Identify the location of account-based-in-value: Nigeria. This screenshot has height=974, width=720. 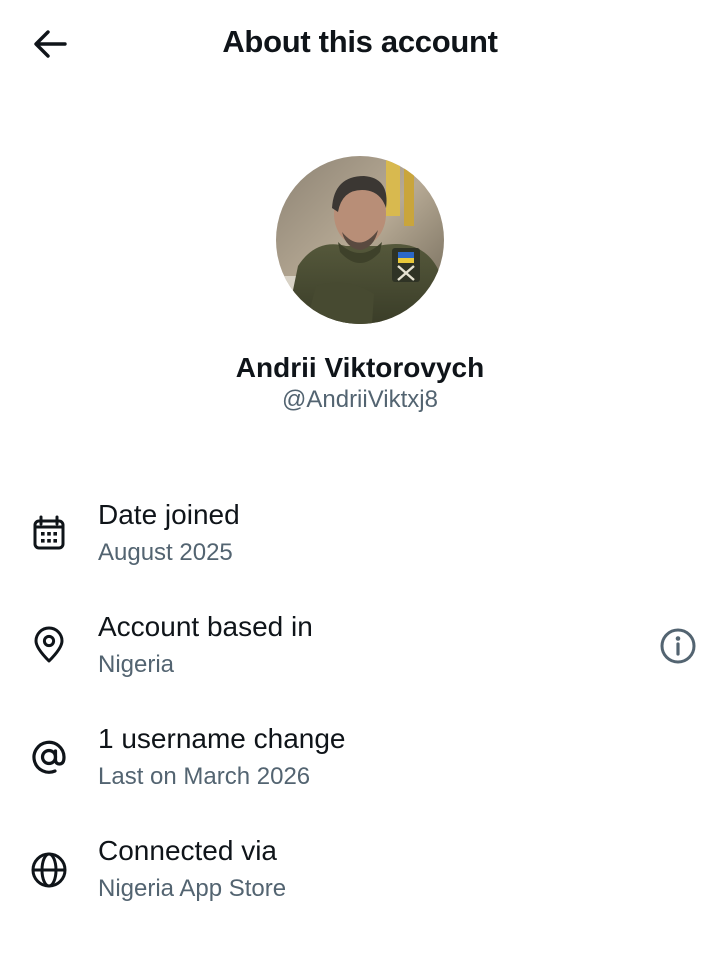
(136, 664).